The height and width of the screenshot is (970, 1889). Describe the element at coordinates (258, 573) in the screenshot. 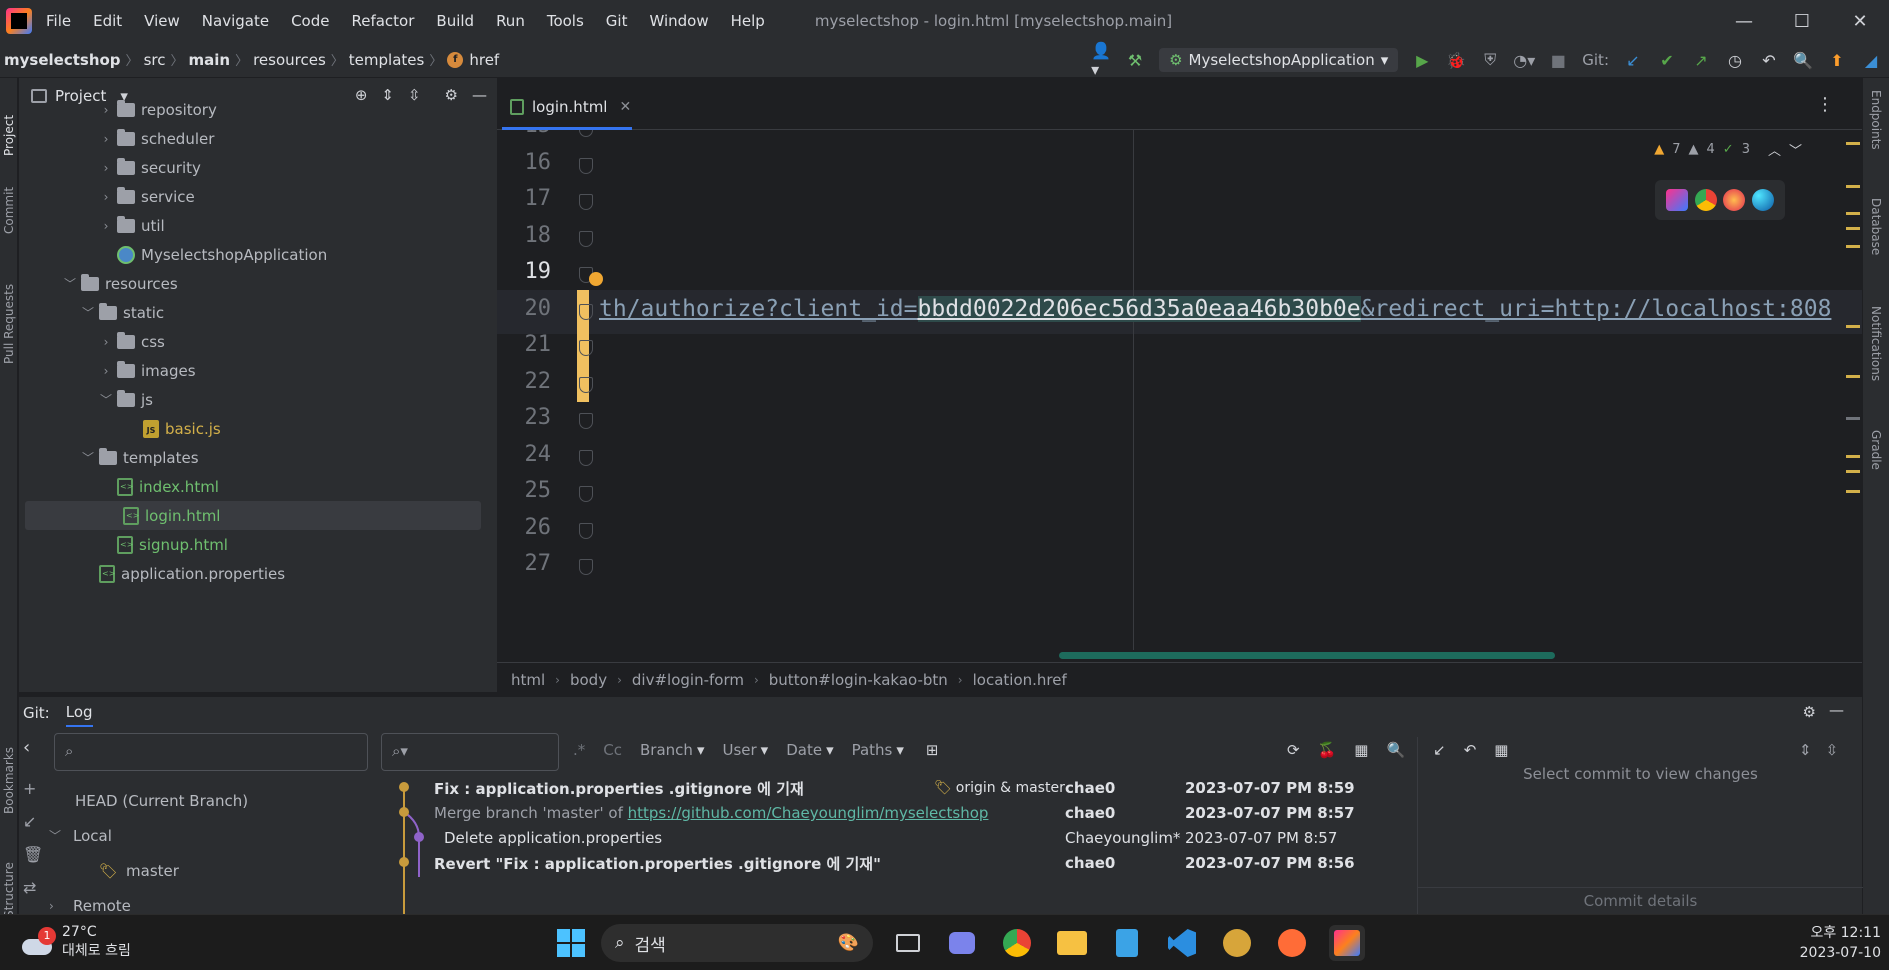

I see `tree-item-application-properties: application.properties` at that location.